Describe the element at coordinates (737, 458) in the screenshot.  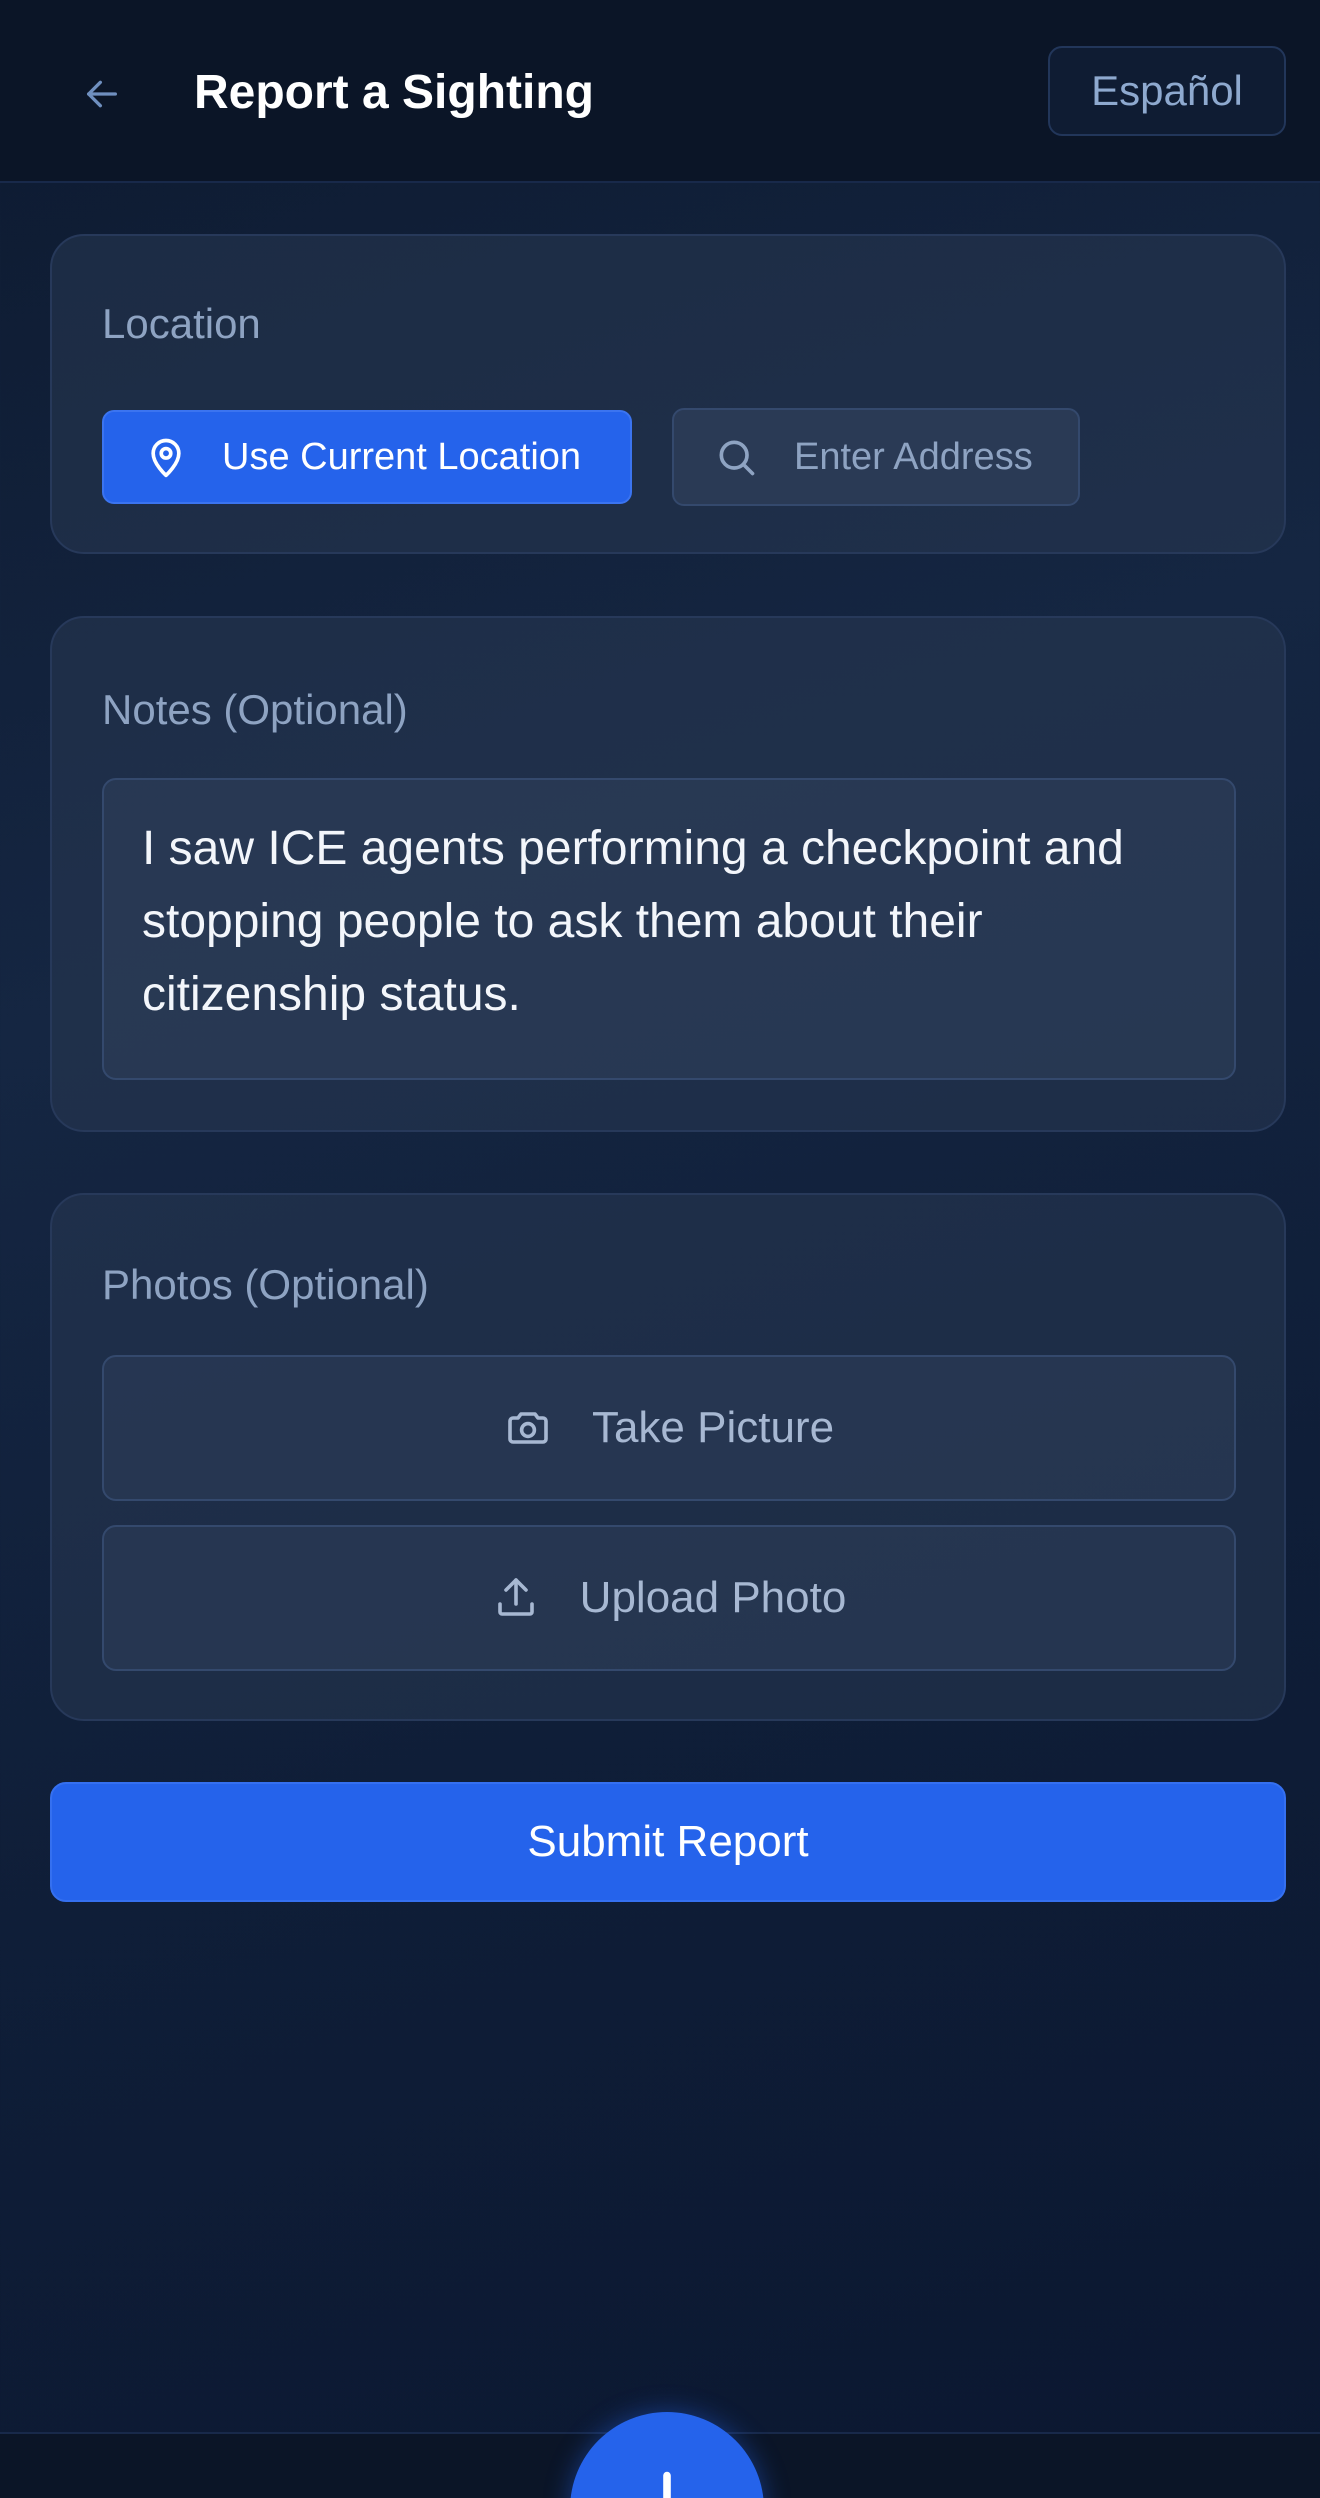
I see `search-icon` at that location.